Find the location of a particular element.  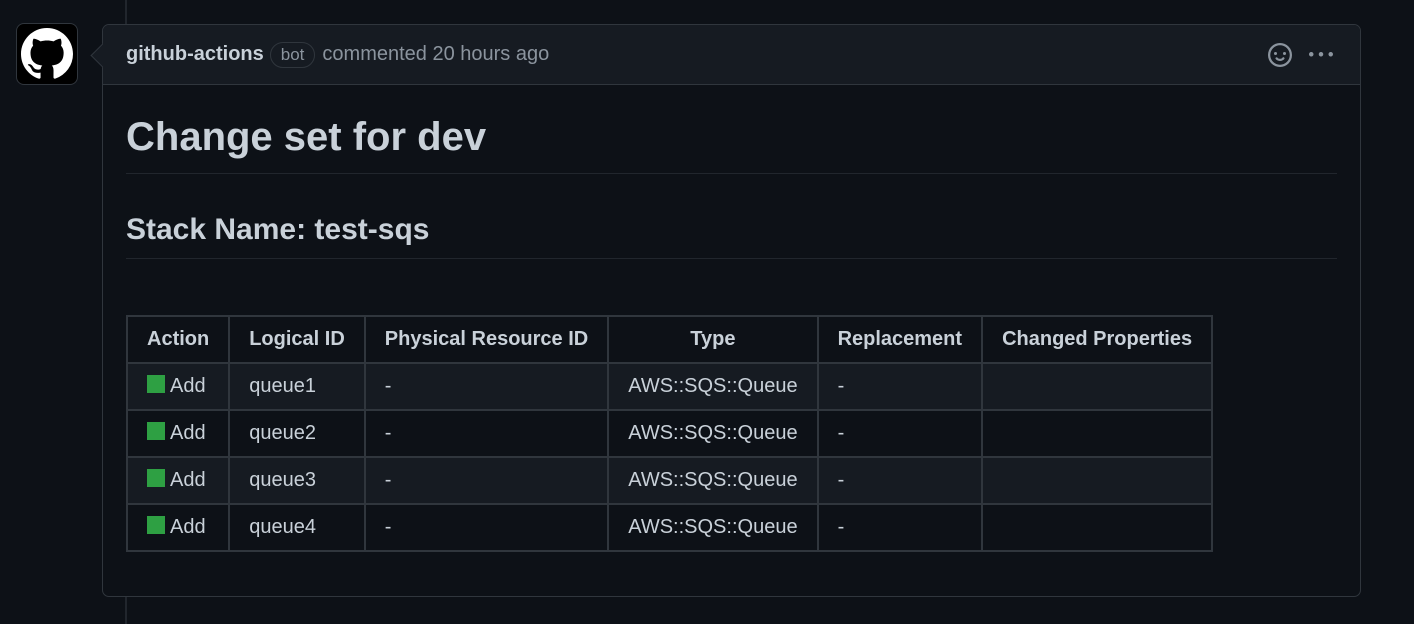

kebab-horizontal-icon is located at coordinates (1321, 55).